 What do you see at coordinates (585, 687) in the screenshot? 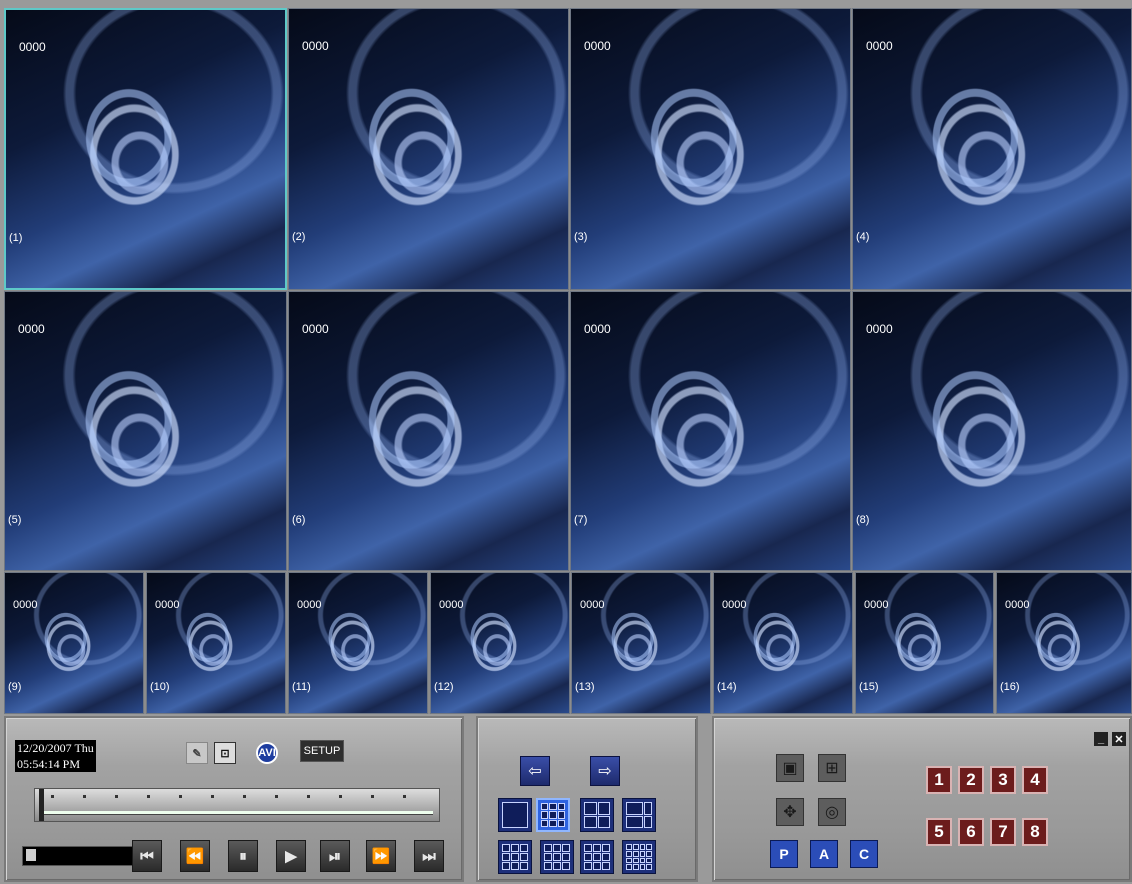
I see `camera-number: (13)` at bounding box center [585, 687].